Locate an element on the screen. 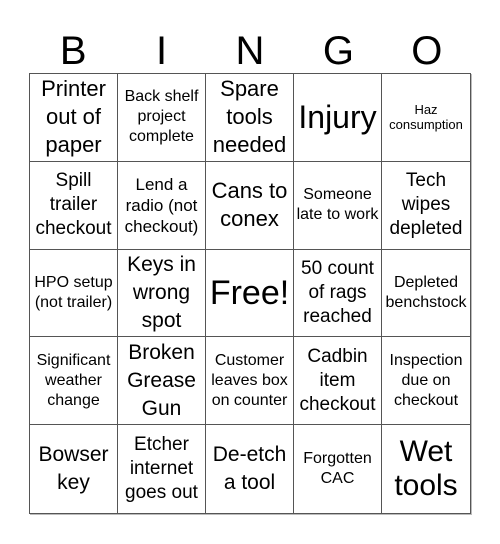 The width and height of the screenshot is (500, 544). cell-text: Cadbin item checkout is located at coordinates (337, 380).